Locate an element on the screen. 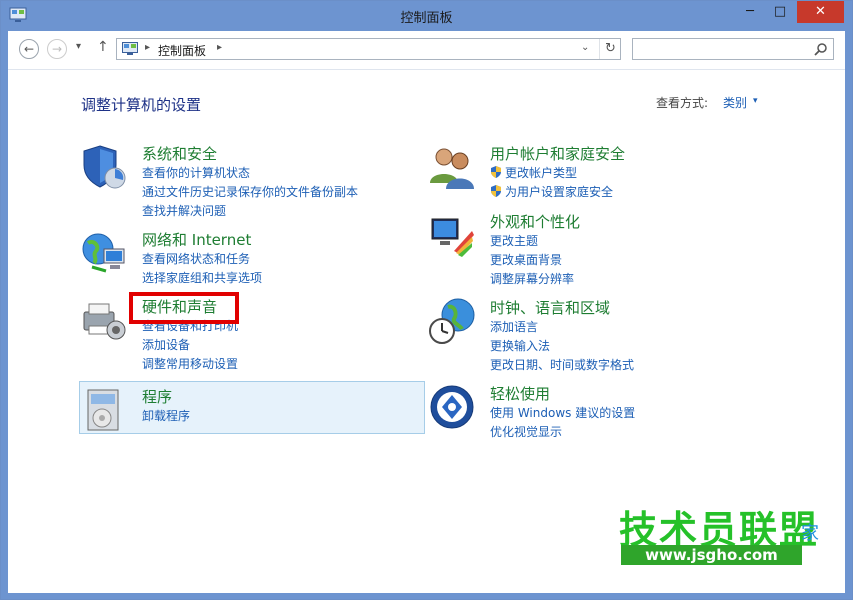 The height and width of the screenshot is (600, 853). watermark-tail: 家 is located at coordinates (810, 533).